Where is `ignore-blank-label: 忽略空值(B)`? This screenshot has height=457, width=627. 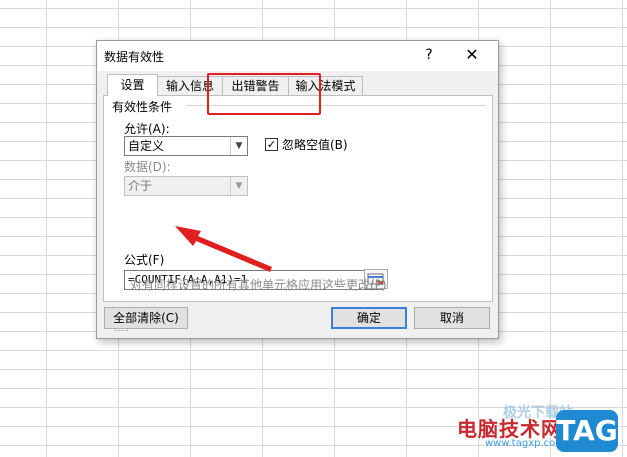
ignore-blank-label: 忽略空值(B) is located at coordinates (315, 144).